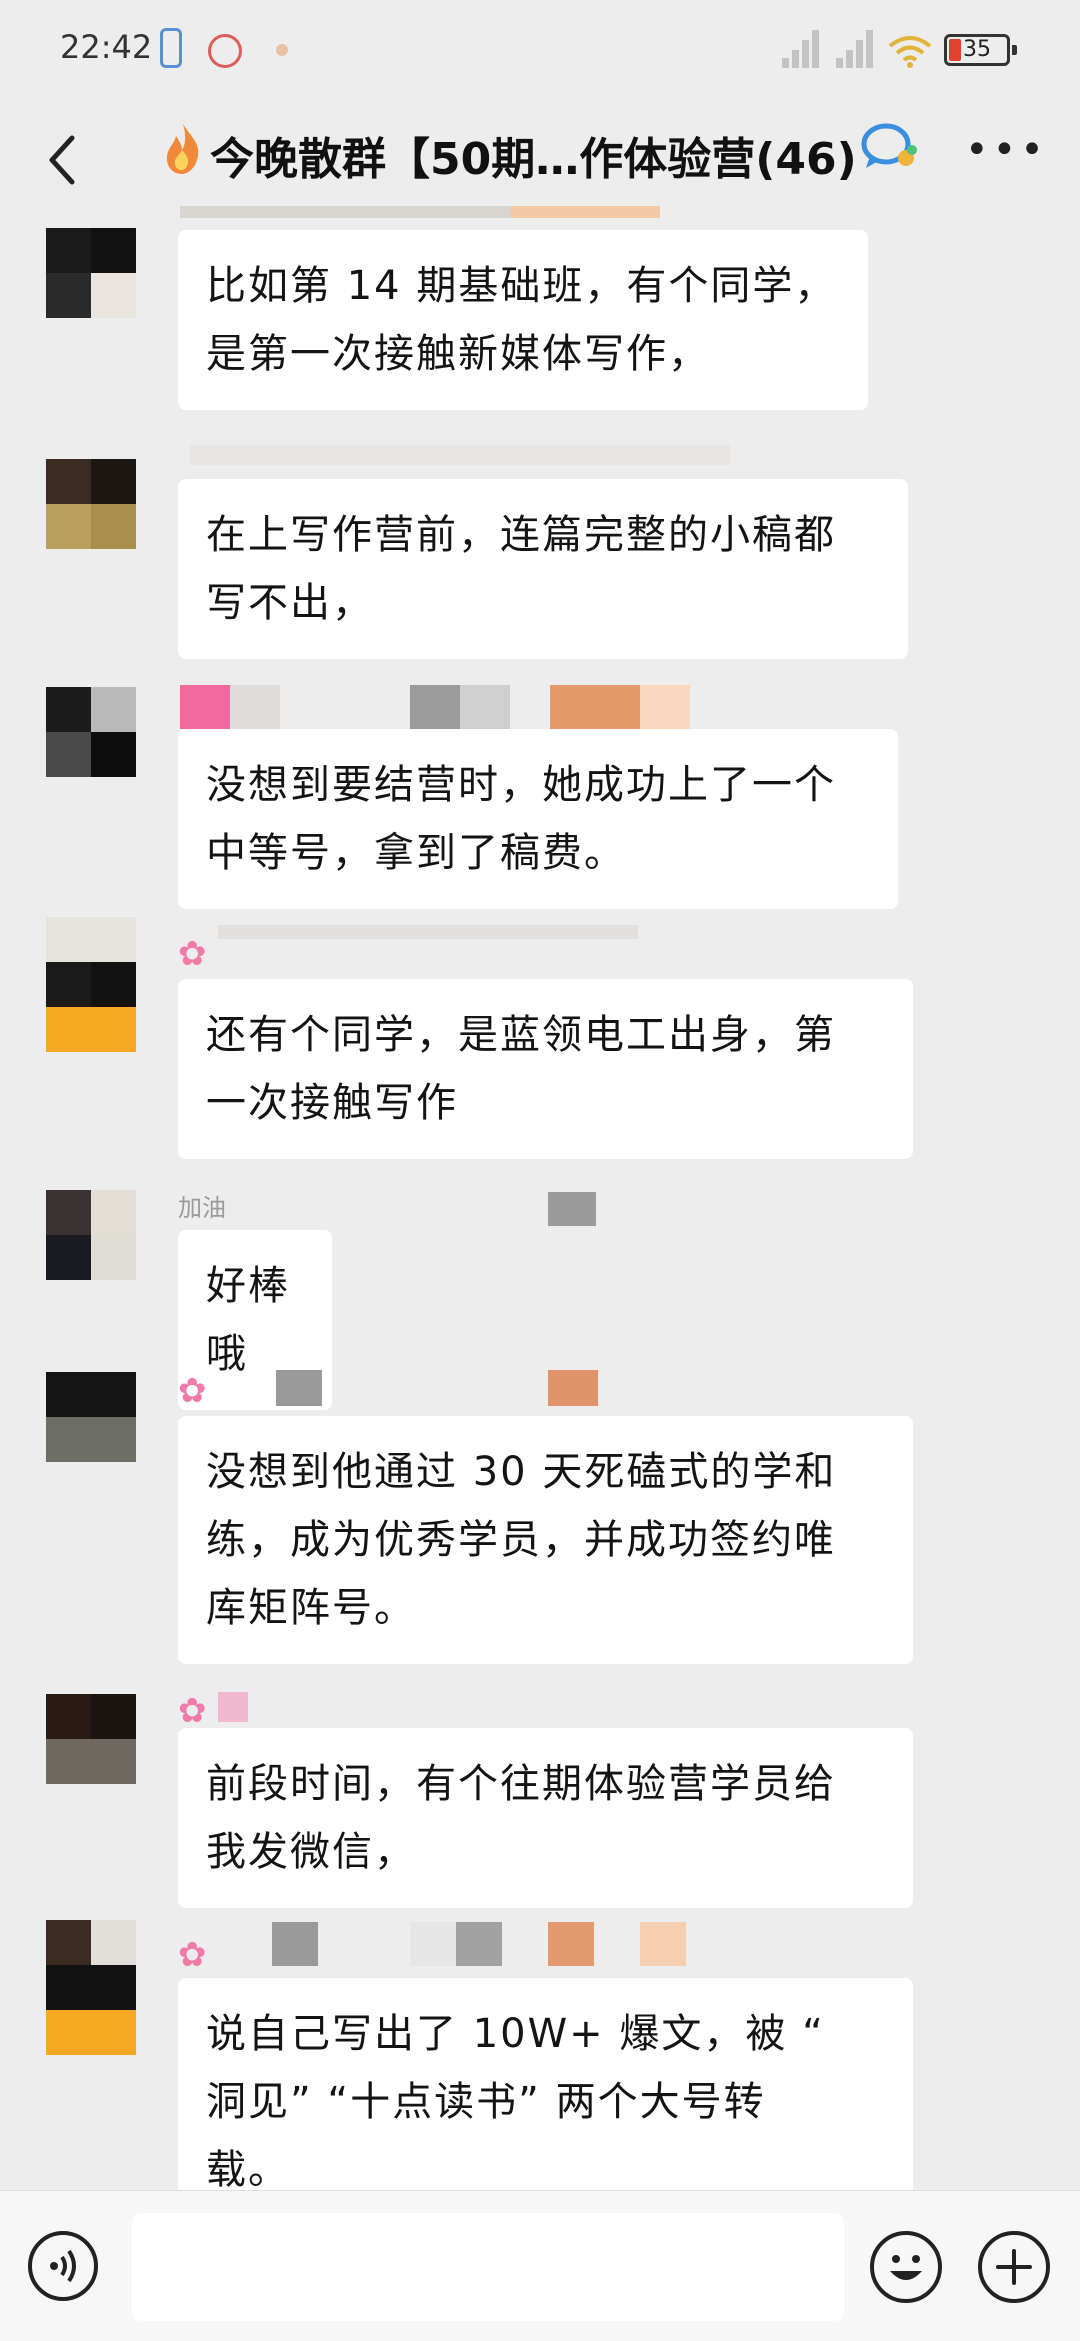 The width and height of the screenshot is (1080, 2341). I want to click on status-bar: 22:42 35, so click(540, 50).